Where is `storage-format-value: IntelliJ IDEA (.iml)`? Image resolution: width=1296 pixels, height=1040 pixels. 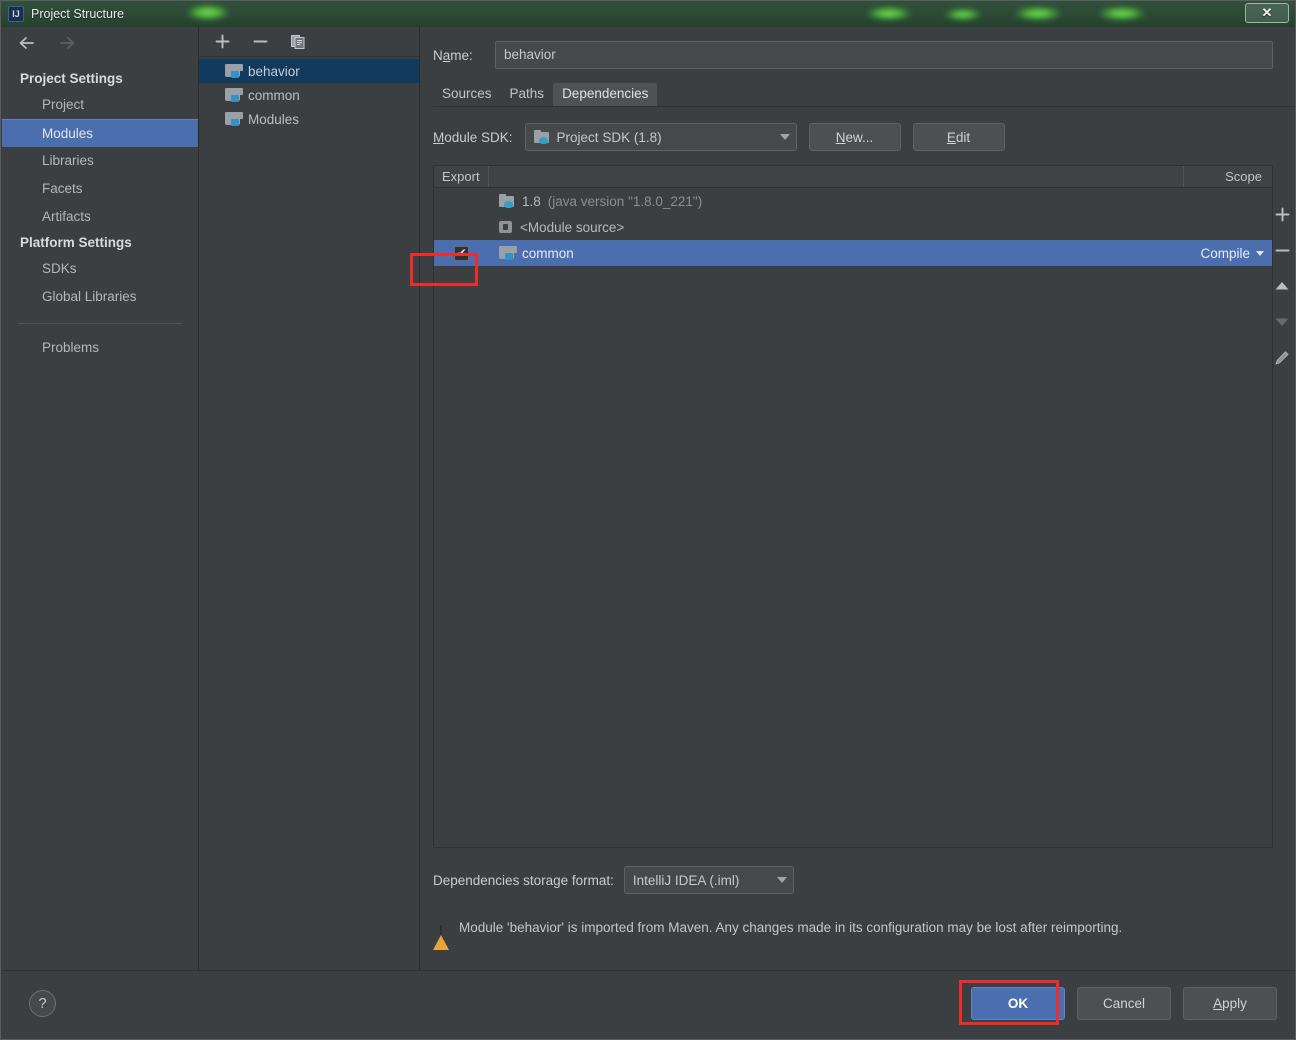
storage-format-value: IntelliJ IDEA (.iml) is located at coordinates (686, 880).